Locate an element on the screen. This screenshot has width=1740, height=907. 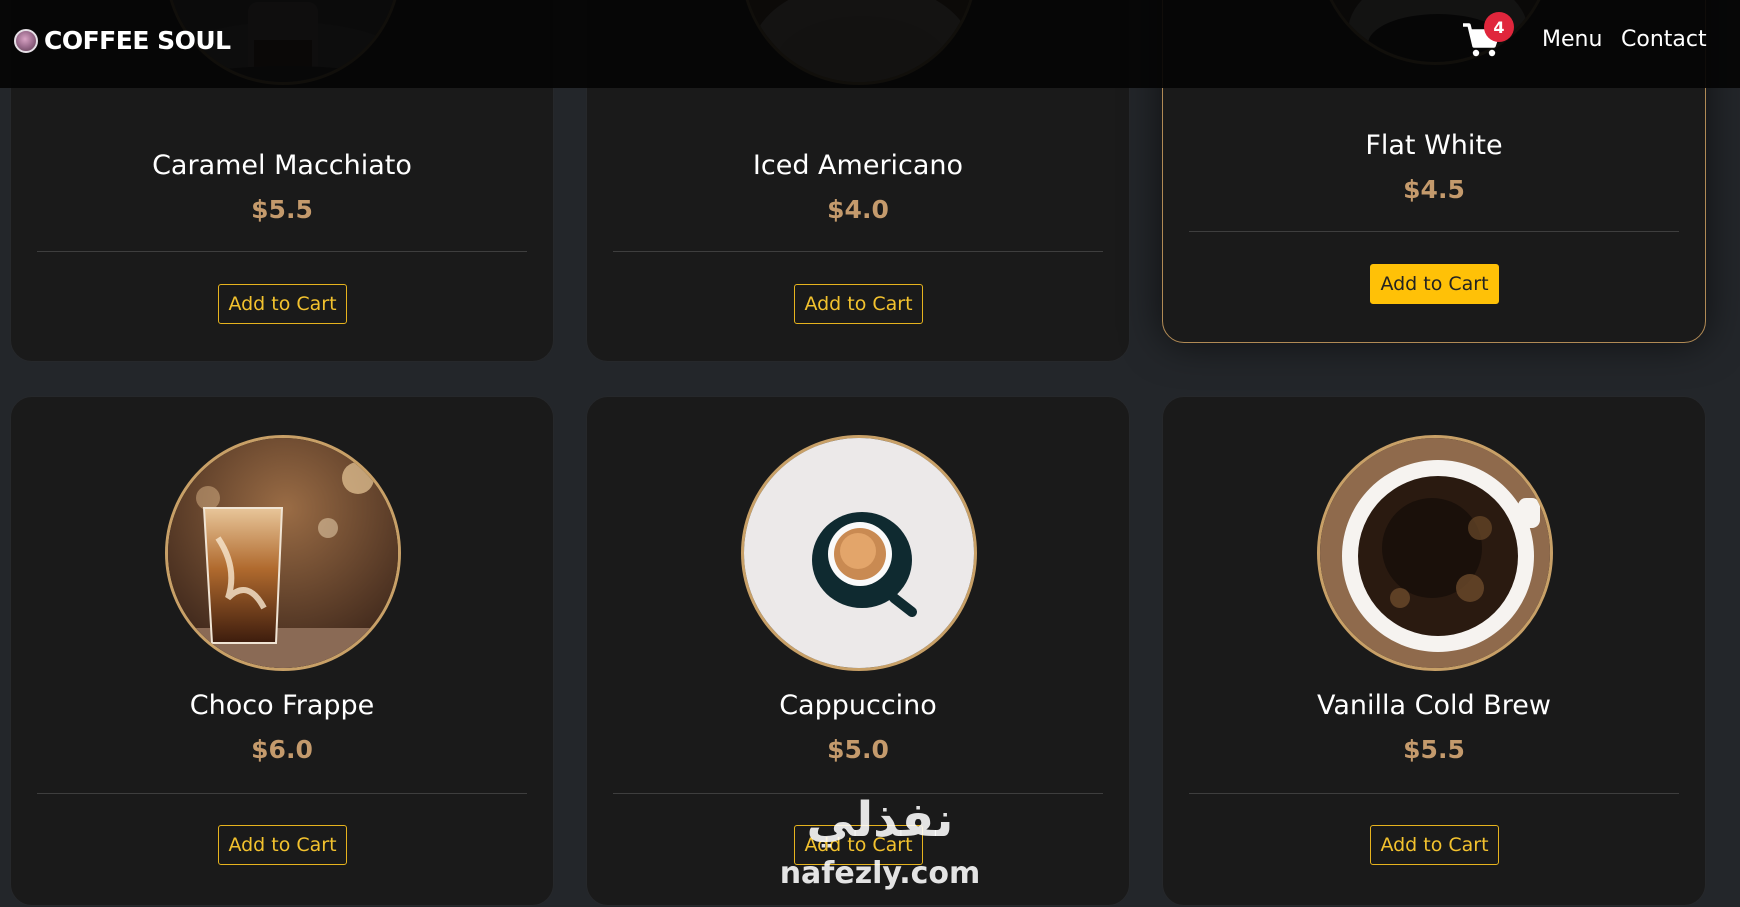
watermark: نفذلي nafezly.com is located at coordinates (880, 849).